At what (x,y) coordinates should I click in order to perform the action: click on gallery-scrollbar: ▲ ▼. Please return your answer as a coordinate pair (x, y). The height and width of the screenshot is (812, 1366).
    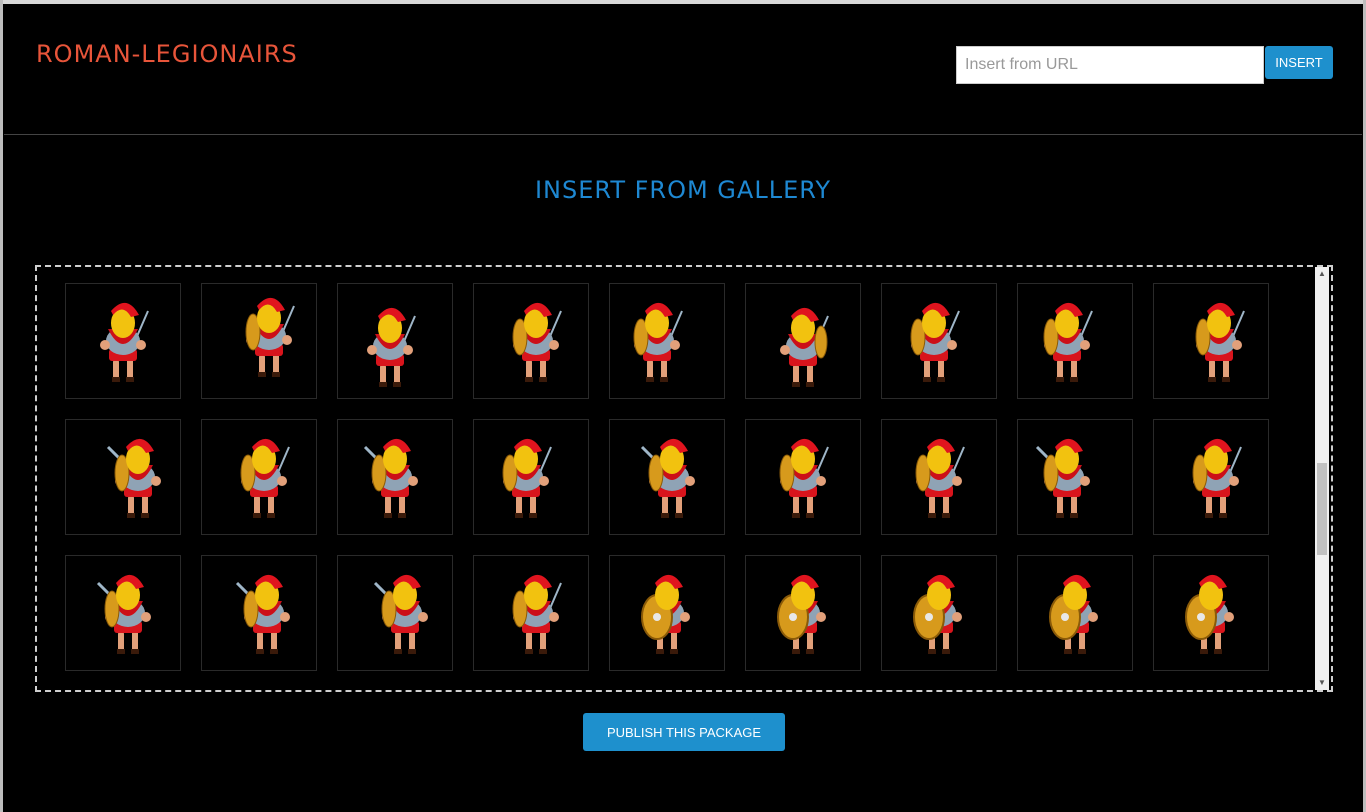
    Looking at the image, I should click on (1322, 478).